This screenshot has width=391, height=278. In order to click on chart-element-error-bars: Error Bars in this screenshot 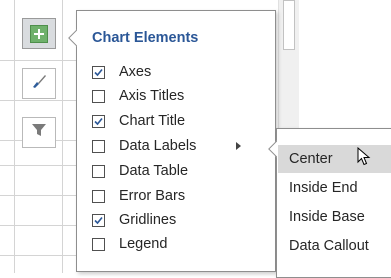, I will do `click(182, 196)`.